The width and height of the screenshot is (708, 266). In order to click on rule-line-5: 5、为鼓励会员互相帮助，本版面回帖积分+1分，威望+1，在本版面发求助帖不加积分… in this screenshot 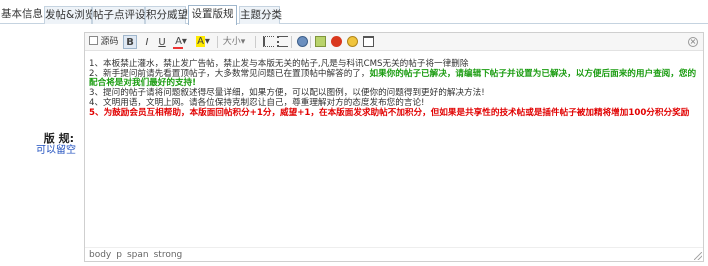, I will do `click(389, 112)`.